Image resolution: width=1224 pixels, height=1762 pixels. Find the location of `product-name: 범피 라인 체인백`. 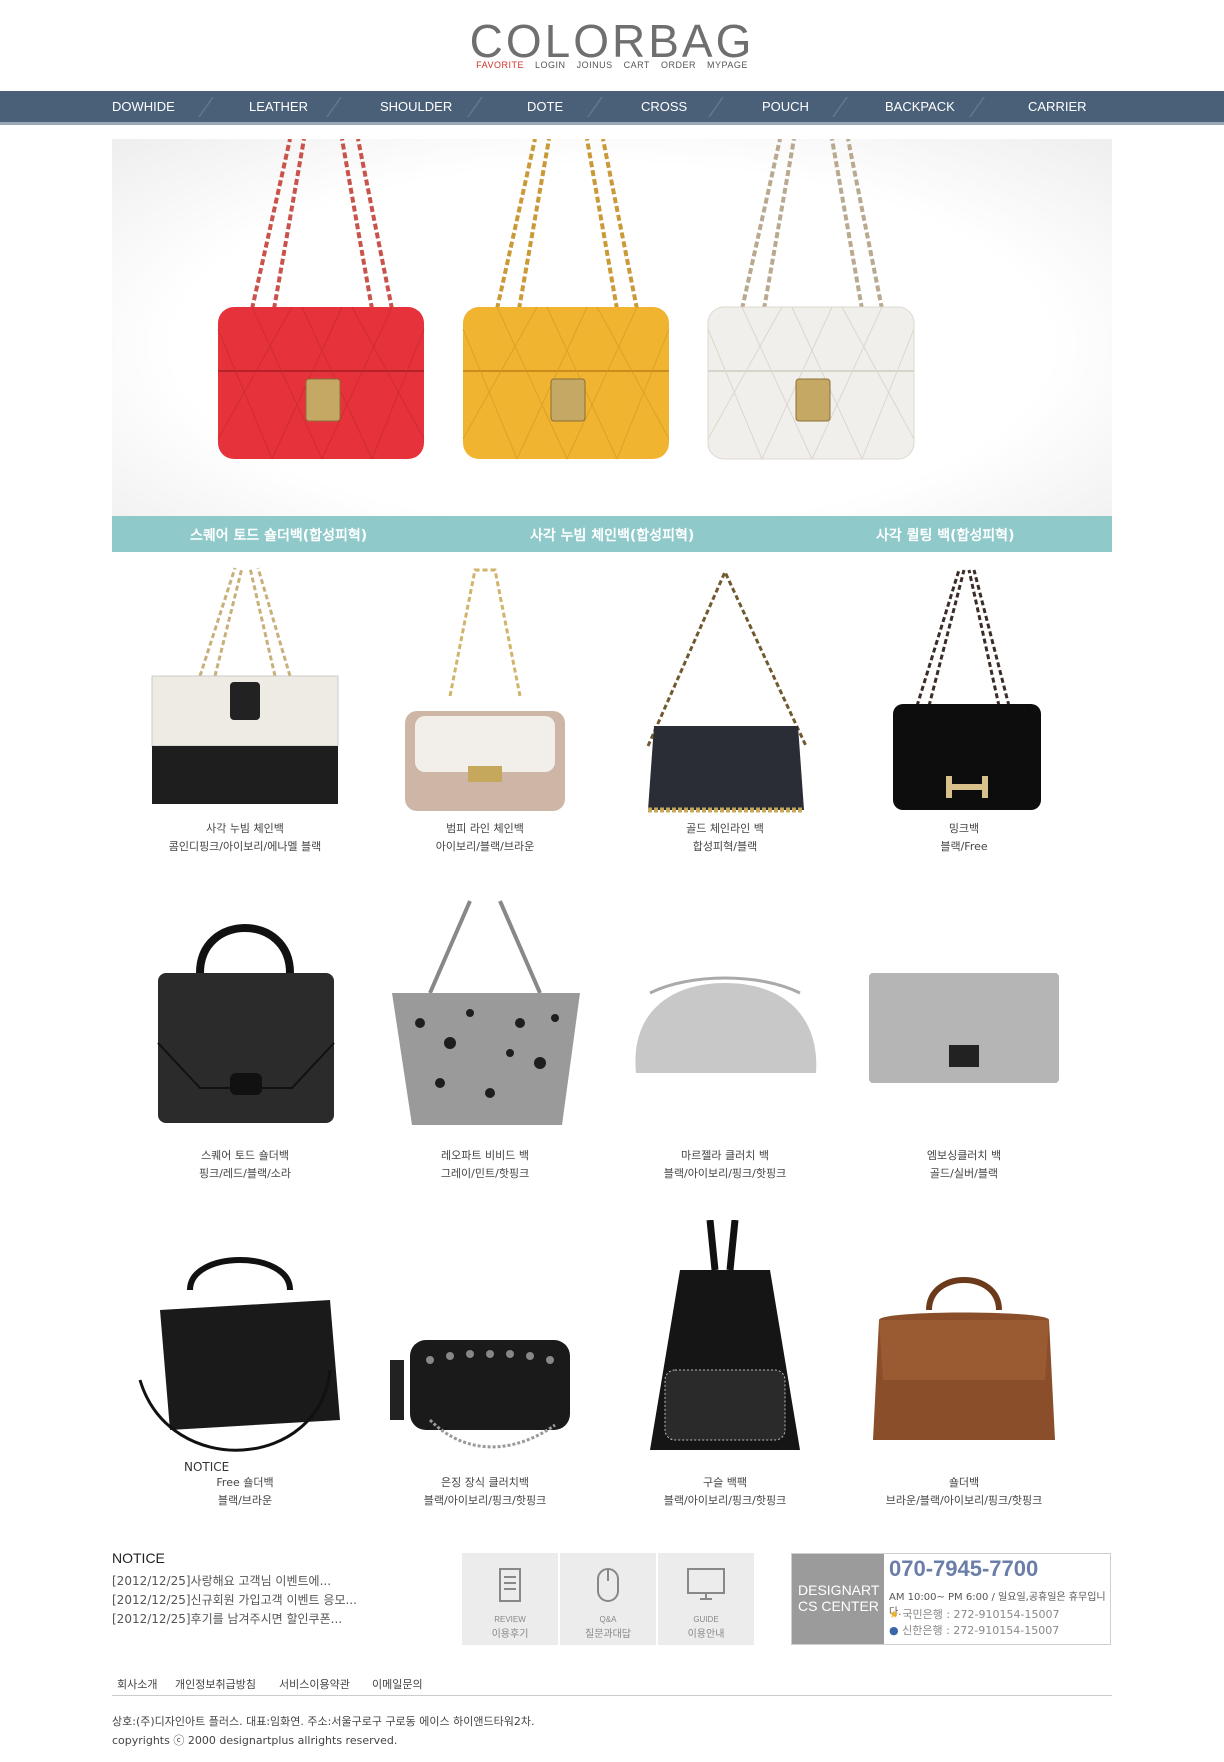

product-name: 범피 라인 체인백 is located at coordinates (485, 828).